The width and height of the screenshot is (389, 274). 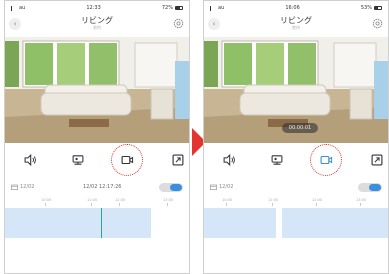 What do you see at coordinates (300, 128) in the screenshot?
I see `recording-timer: 00:00:01` at bounding box center [300, 128].